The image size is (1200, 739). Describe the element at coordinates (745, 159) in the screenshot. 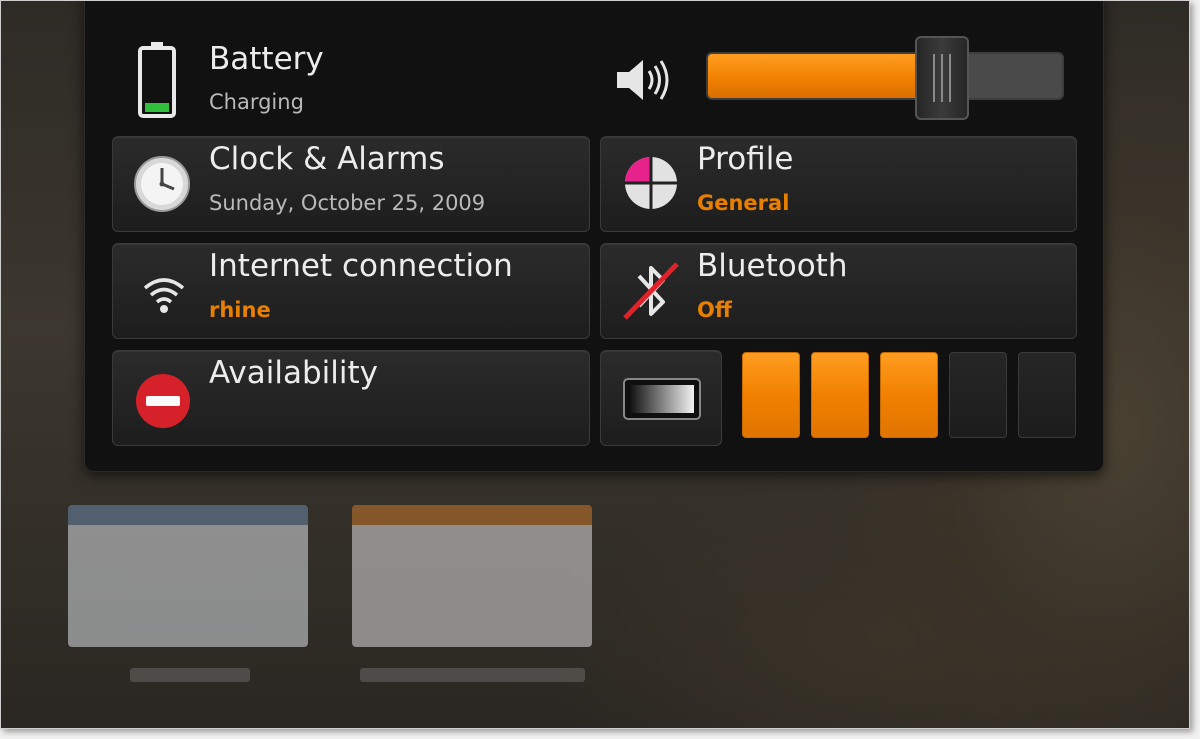

I see `profile-title: Profile` at that location.